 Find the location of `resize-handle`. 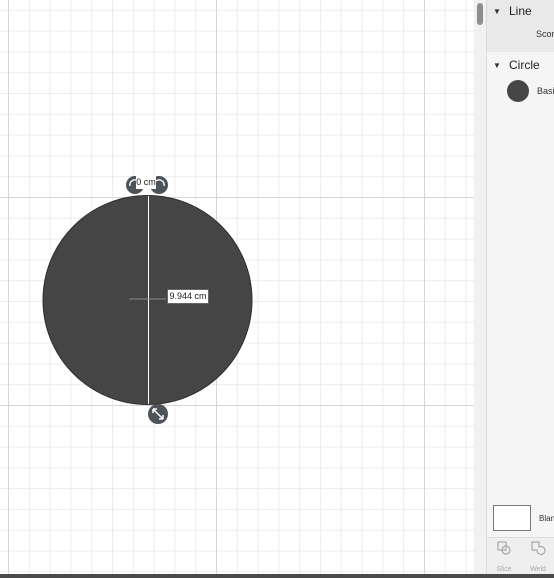

resize-handle is located at coordinates (158, 414).